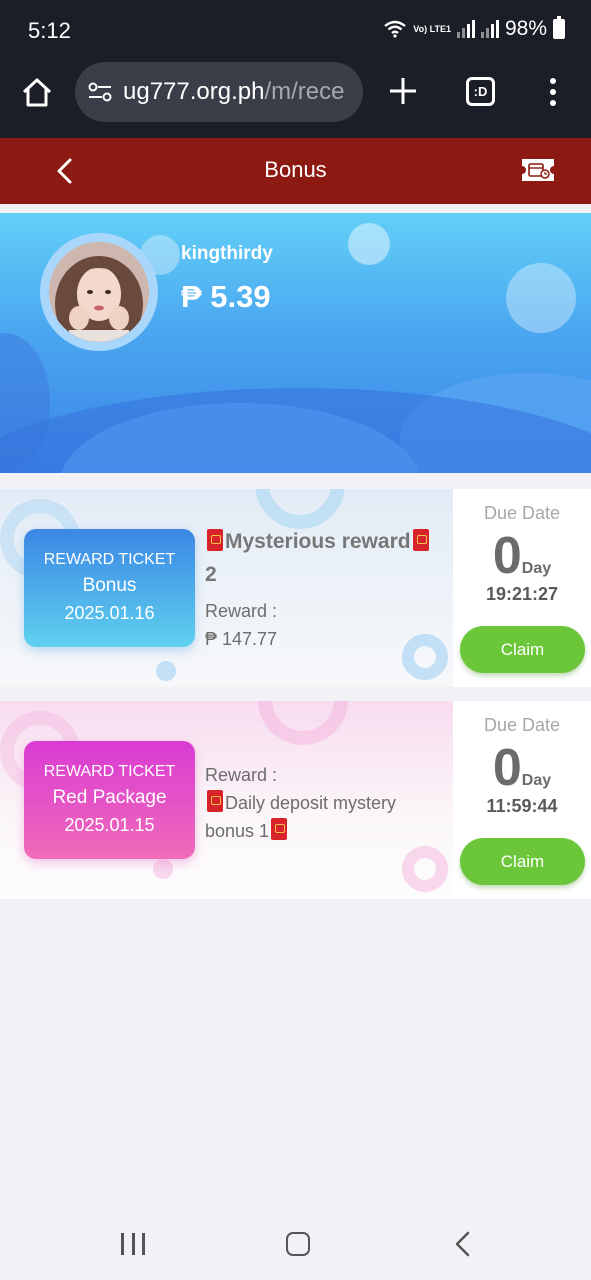 The height and width of the screenshot is (1280, 591). I want to click on ticket-type: Bonus, so click(109, 585).